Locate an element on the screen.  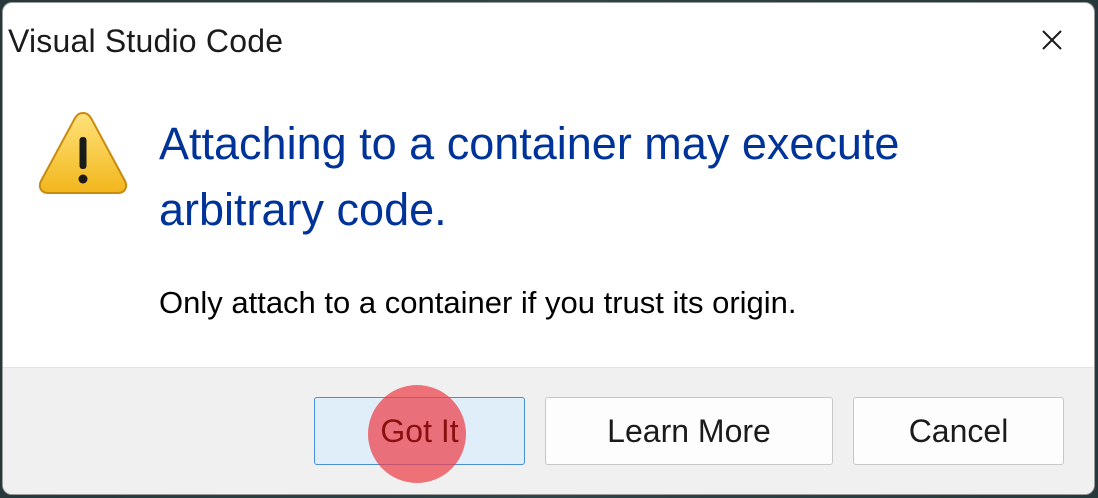
warning-icon is located at coordinates (83, 152).